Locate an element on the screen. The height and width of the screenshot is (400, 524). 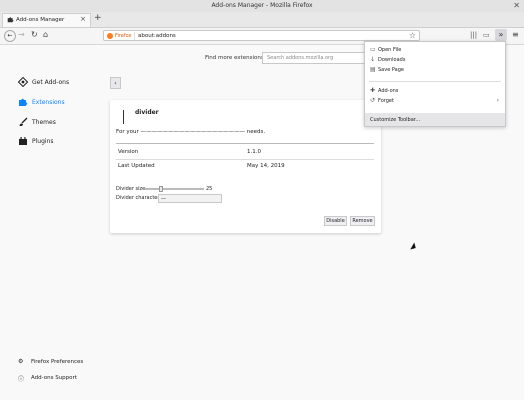
sidebar-toggle-icon: ▭ is located at coordinates (486, 35).